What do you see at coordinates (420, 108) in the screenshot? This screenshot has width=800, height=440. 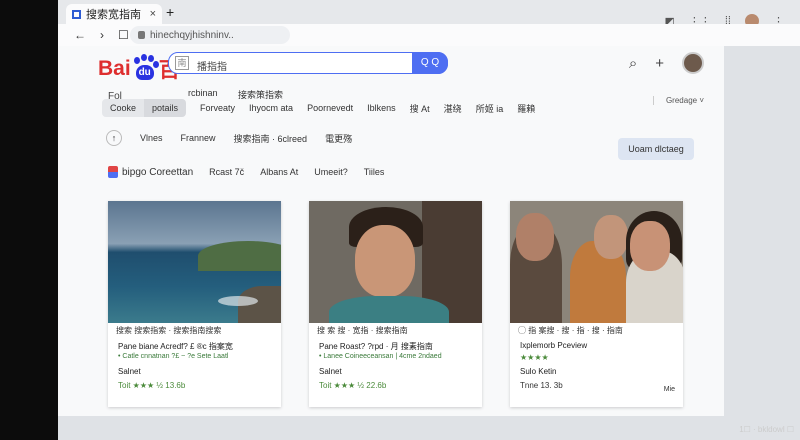 I see `filter-item: 搜 At` at bounding box center [420, 108].